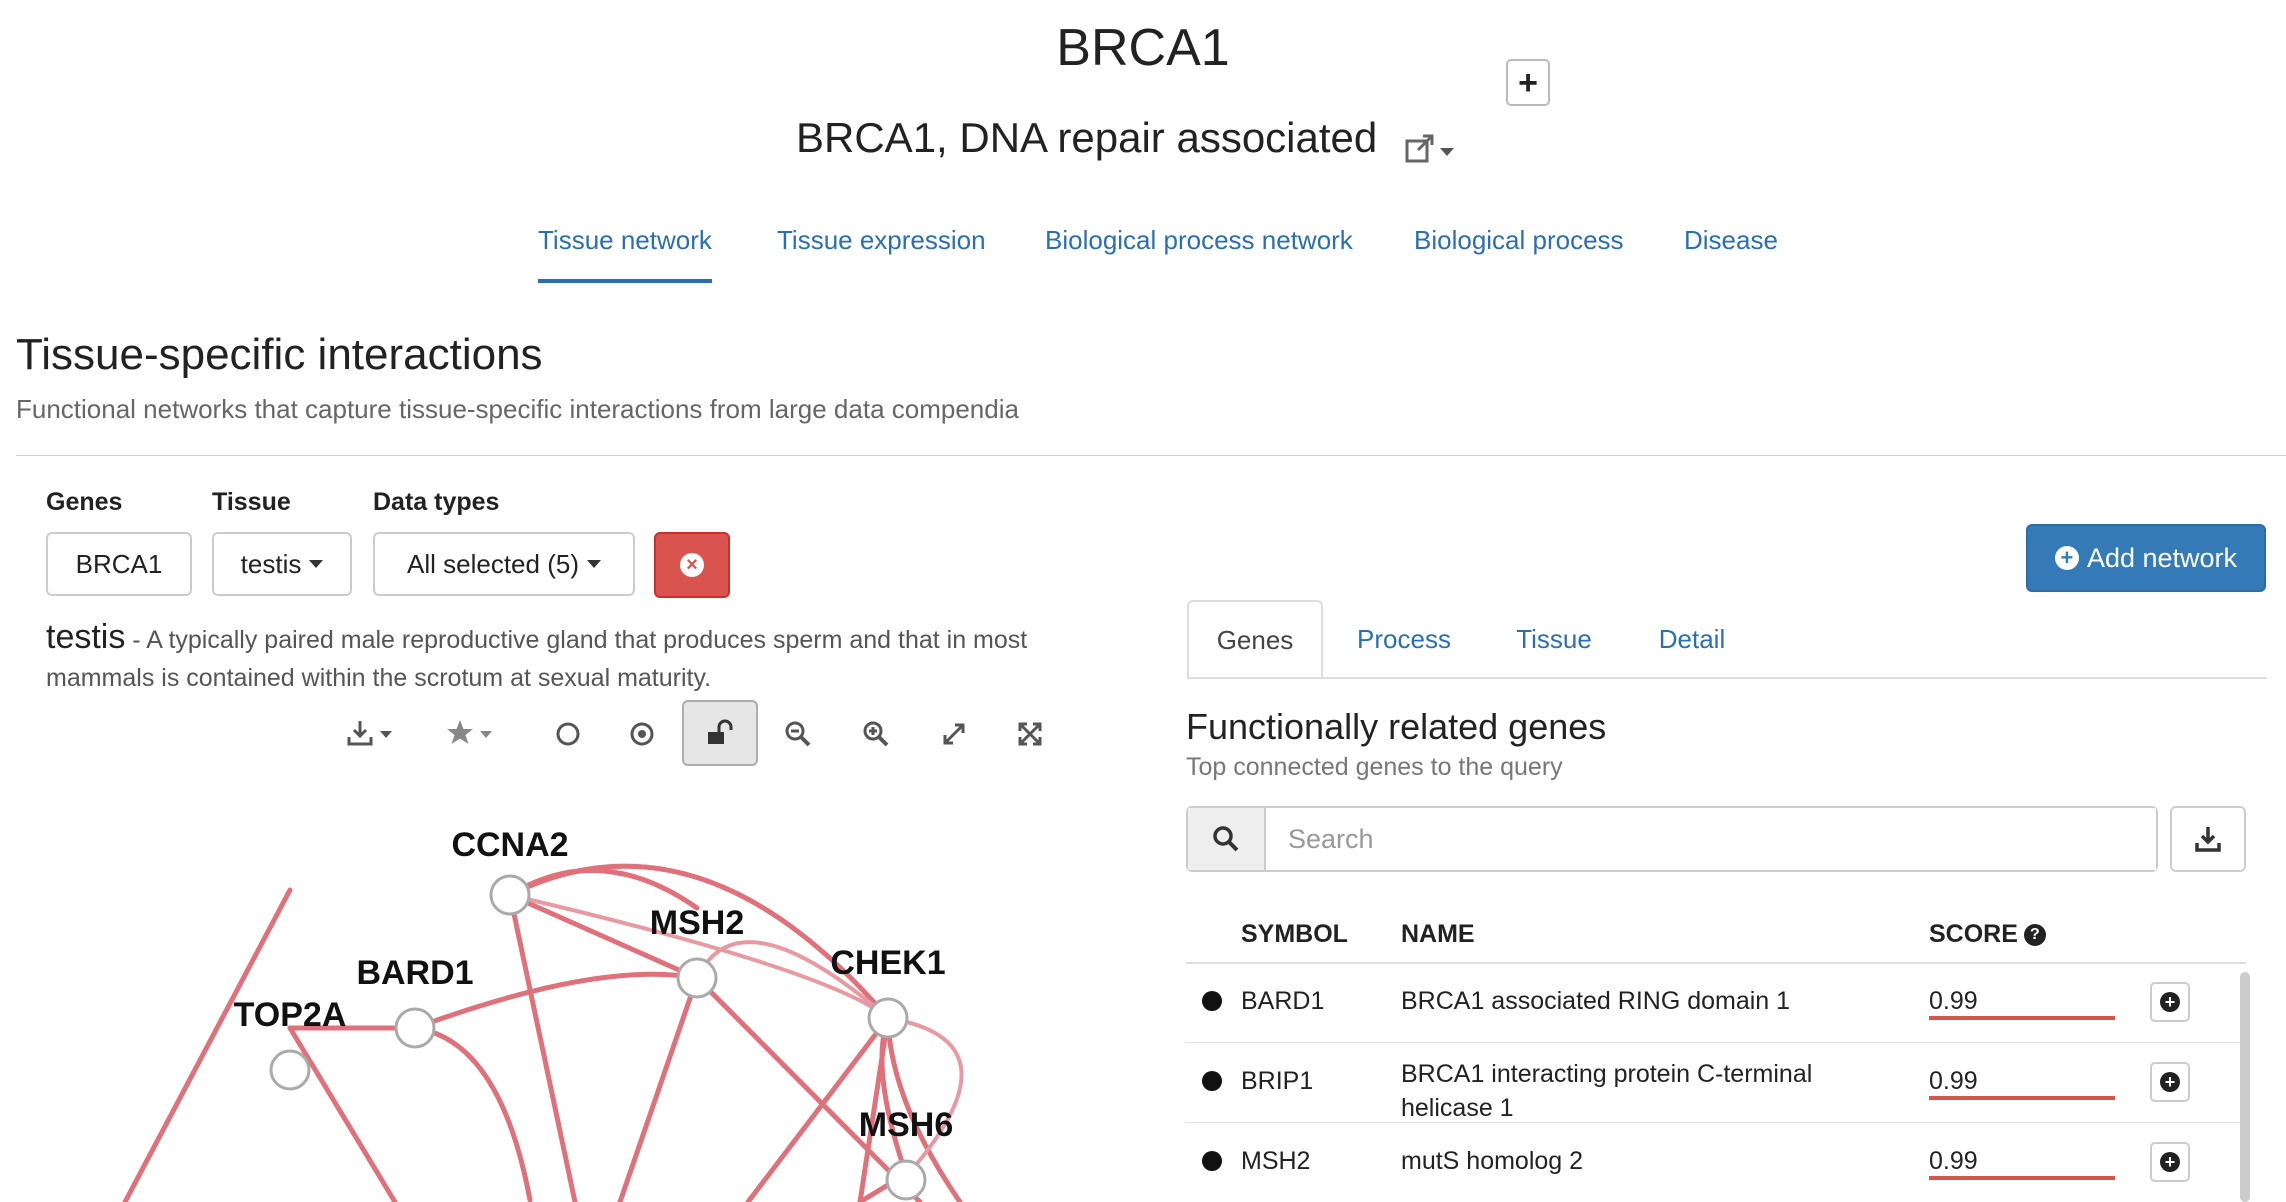 This screenshot has height=1202, width=2286. Describe the element at coordinates (493, 563) in the screenshot. I see `datatypes-value: All selected (5)` at that location.